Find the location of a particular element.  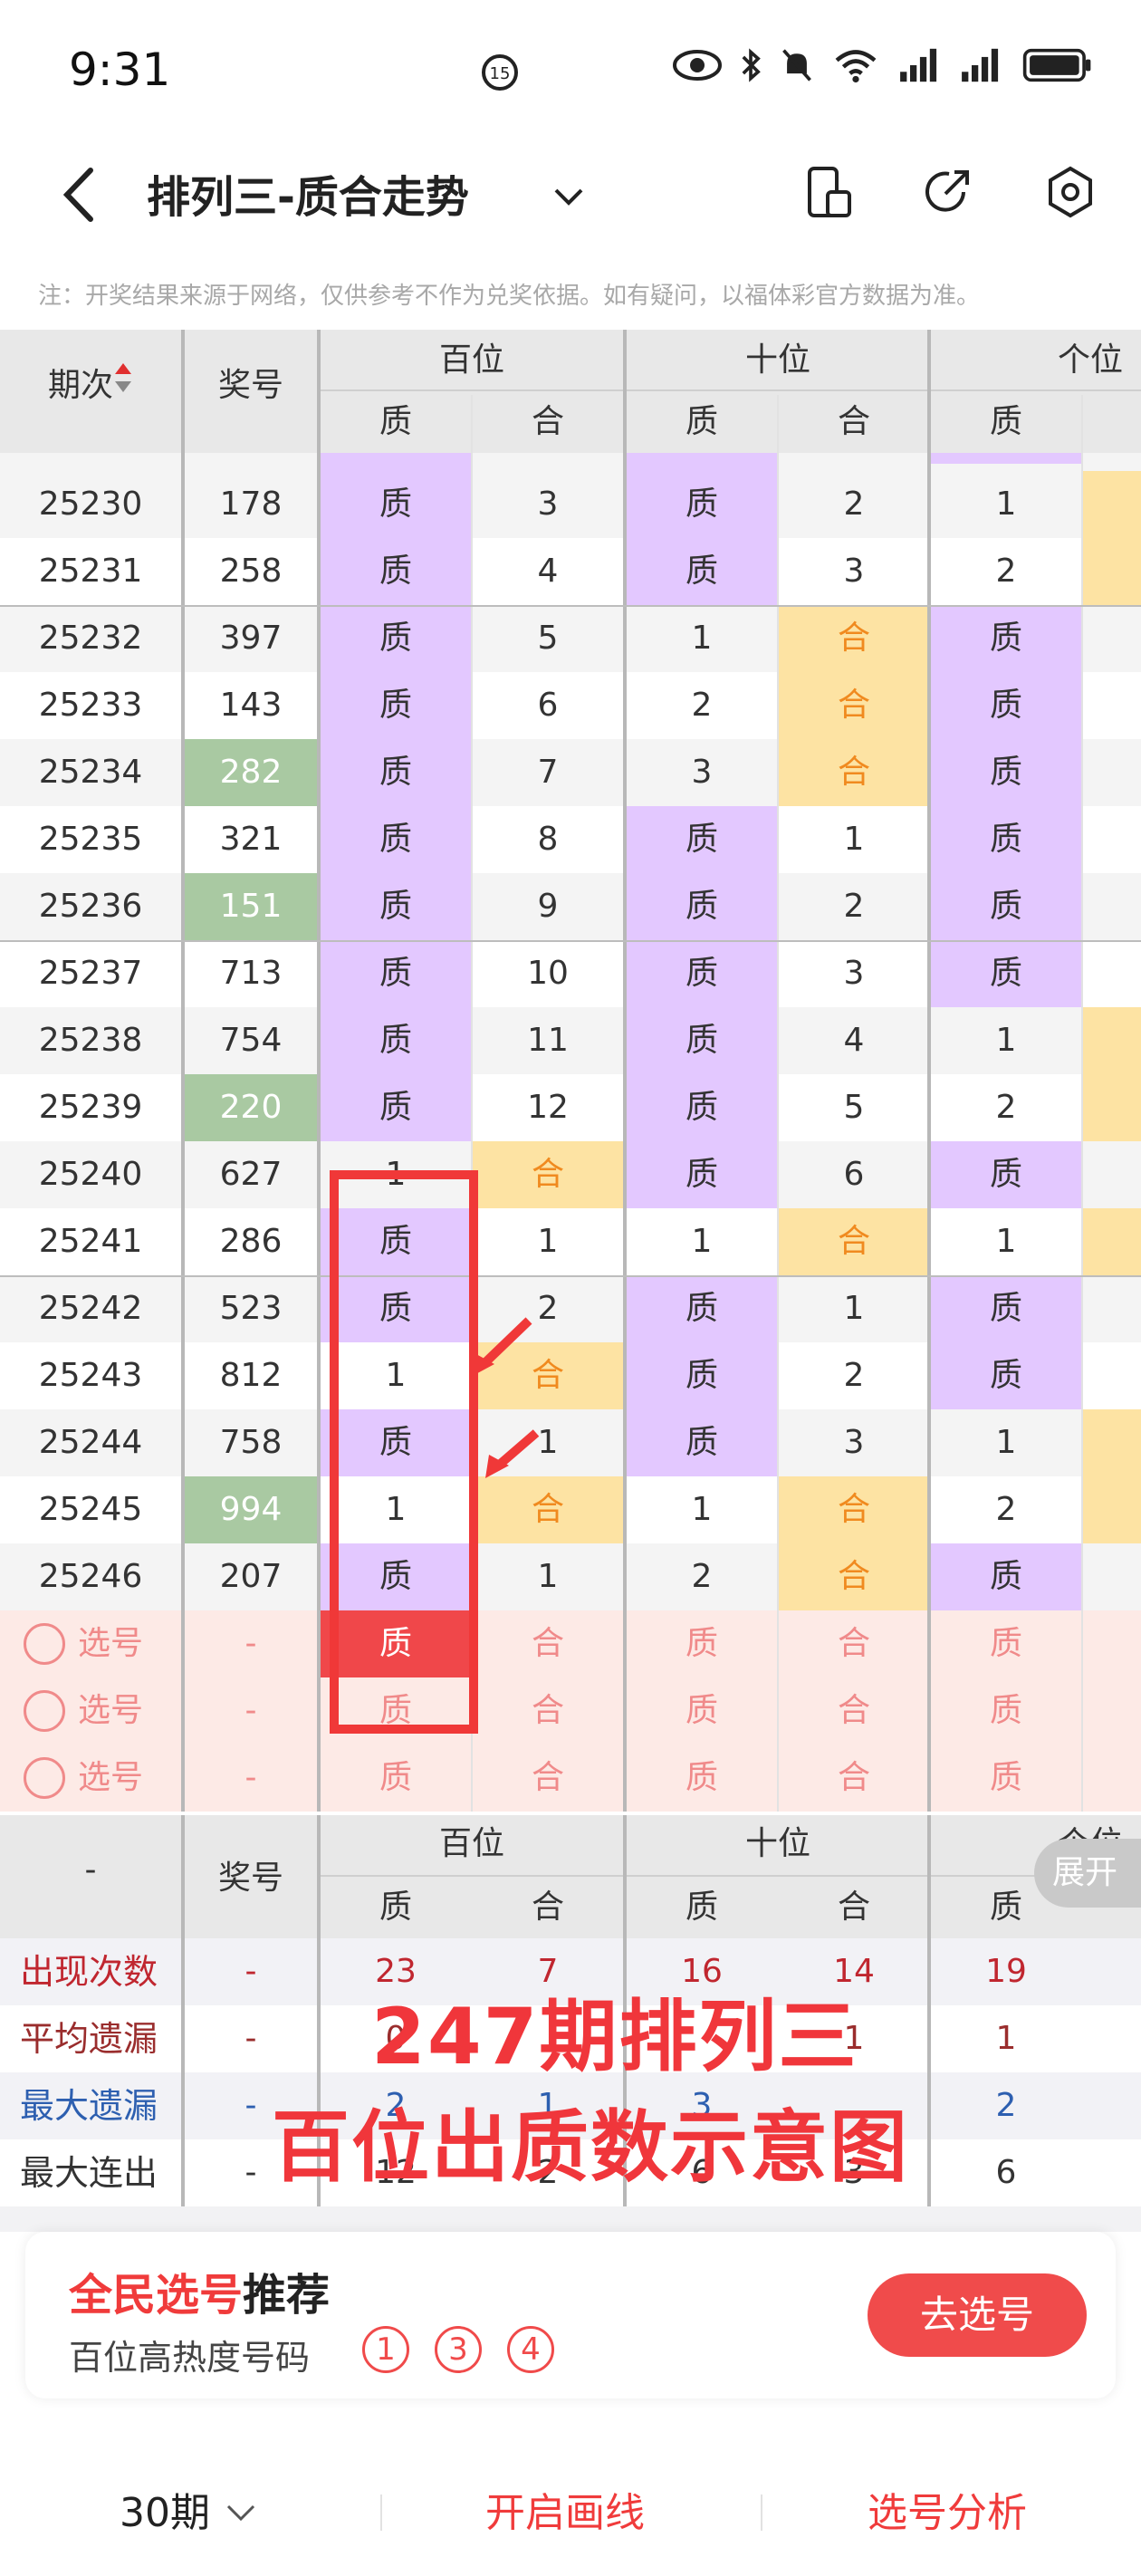

trend-cell: 11 is located at coordinates (548, 1040).